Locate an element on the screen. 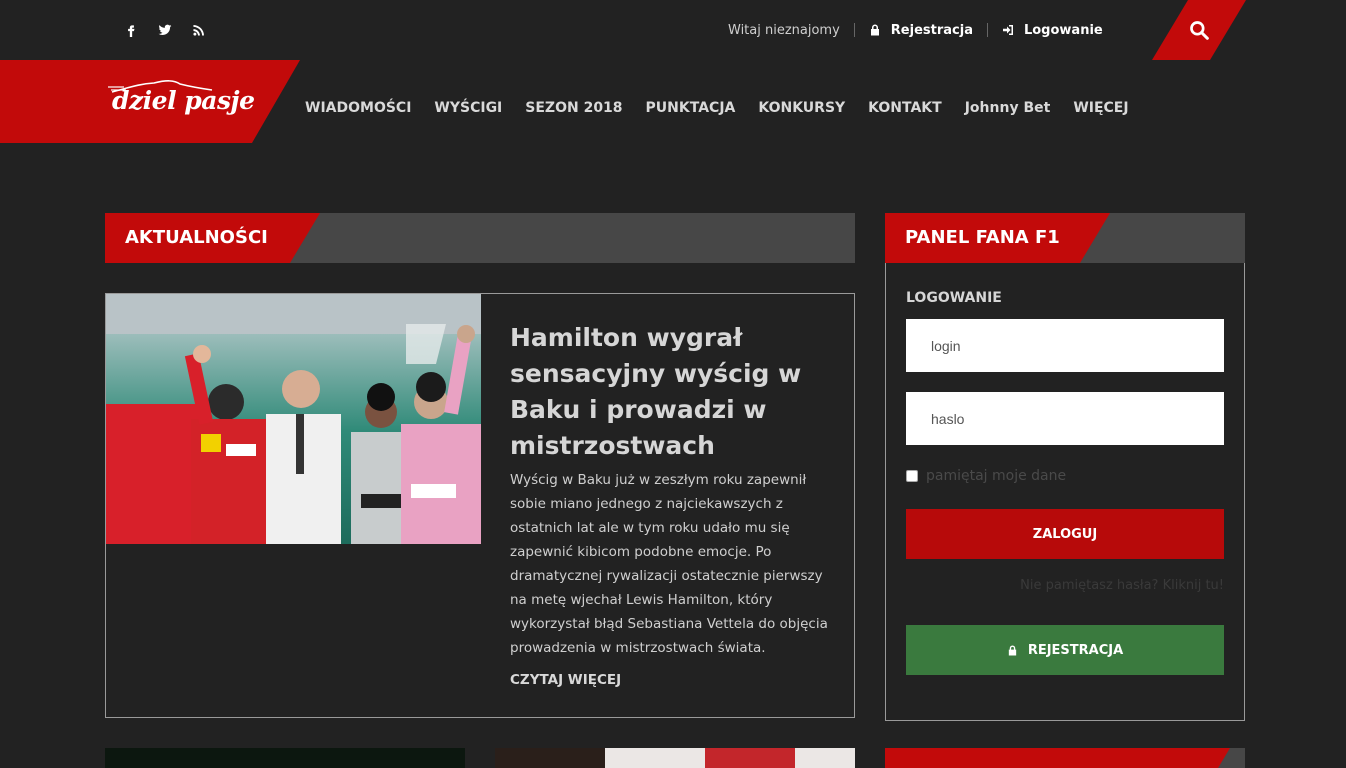  social-links is located at coordinates (165, 30).